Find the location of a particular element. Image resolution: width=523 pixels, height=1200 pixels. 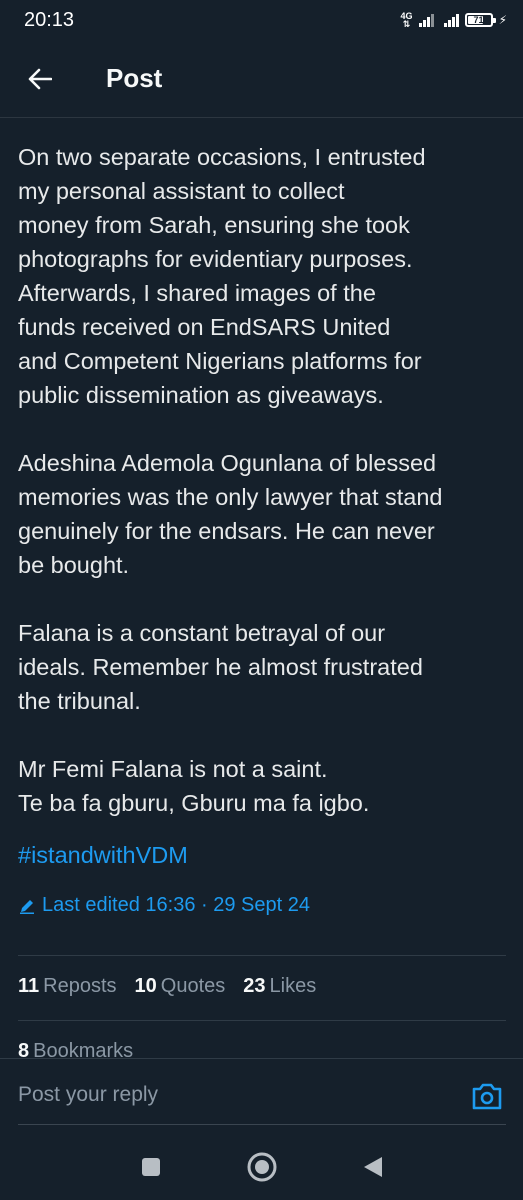

home-button is located at coordinates (262, 1167).